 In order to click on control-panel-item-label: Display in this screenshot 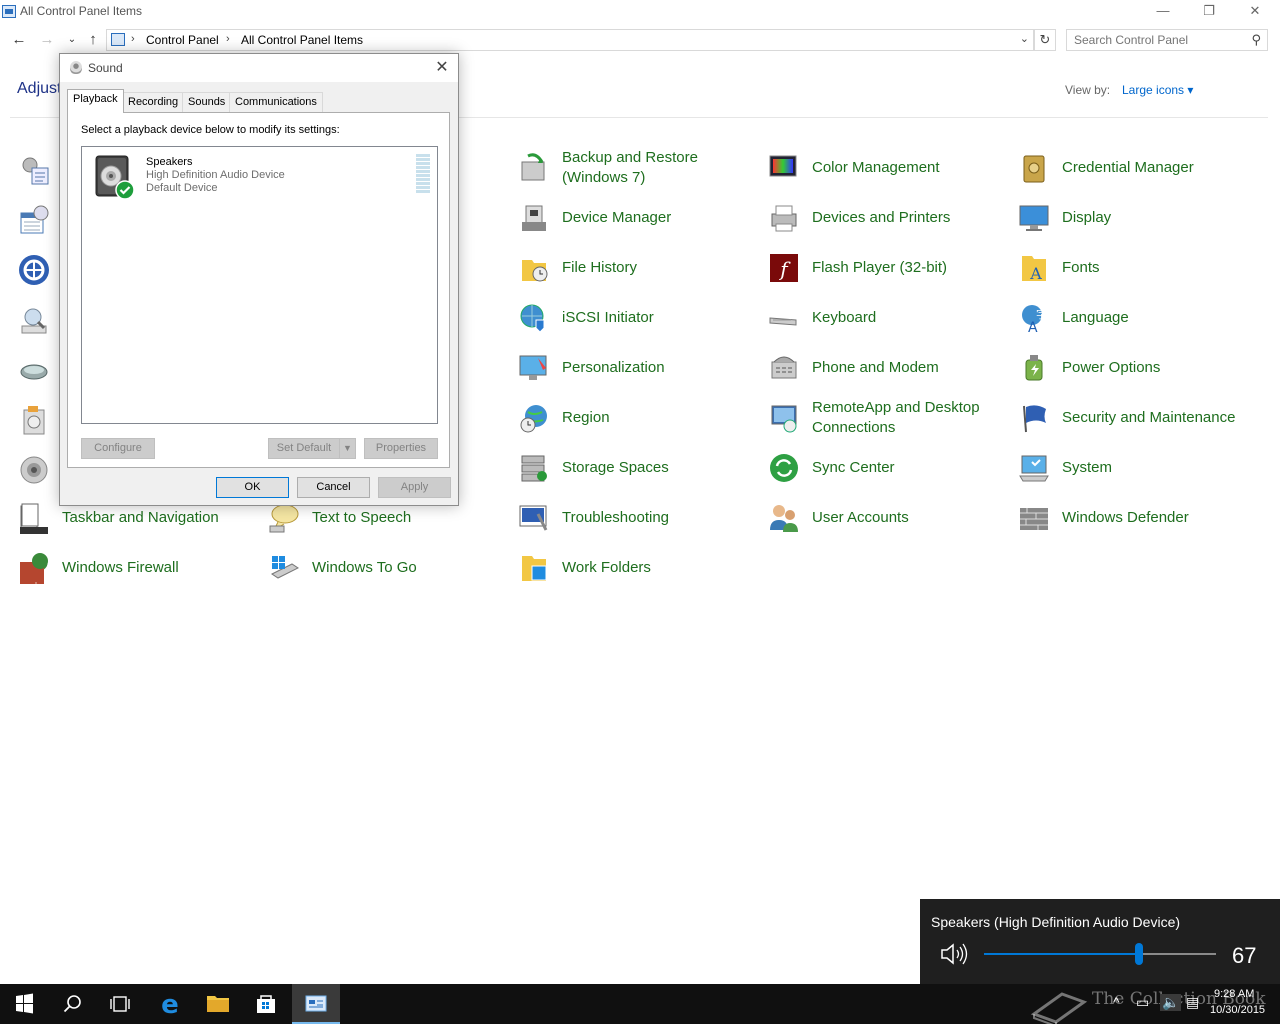, I will do `click(1162, 218)`.